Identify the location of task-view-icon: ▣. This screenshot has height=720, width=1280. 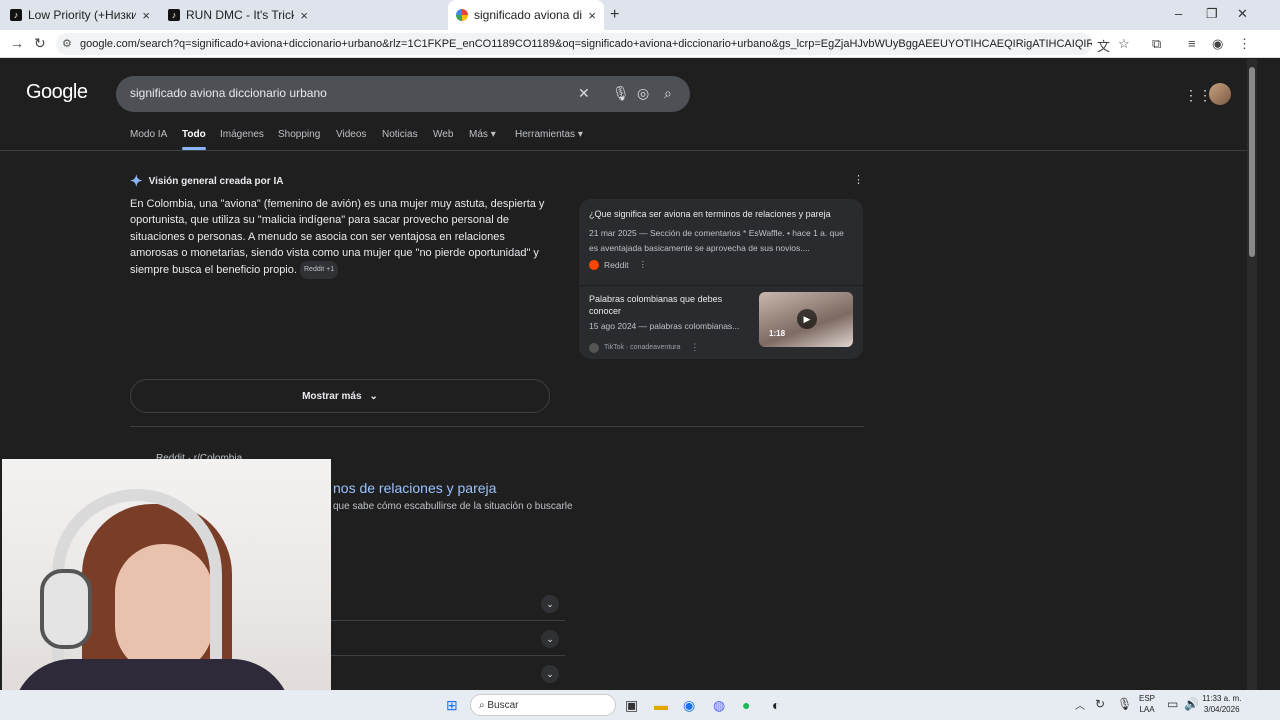
(631, 705).